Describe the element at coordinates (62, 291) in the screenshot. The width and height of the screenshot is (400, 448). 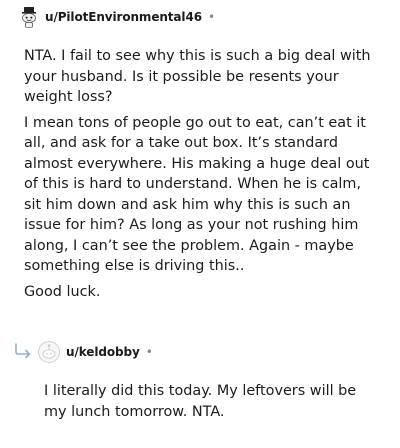
I see `comment-paragraph: Good luck.` at that location.